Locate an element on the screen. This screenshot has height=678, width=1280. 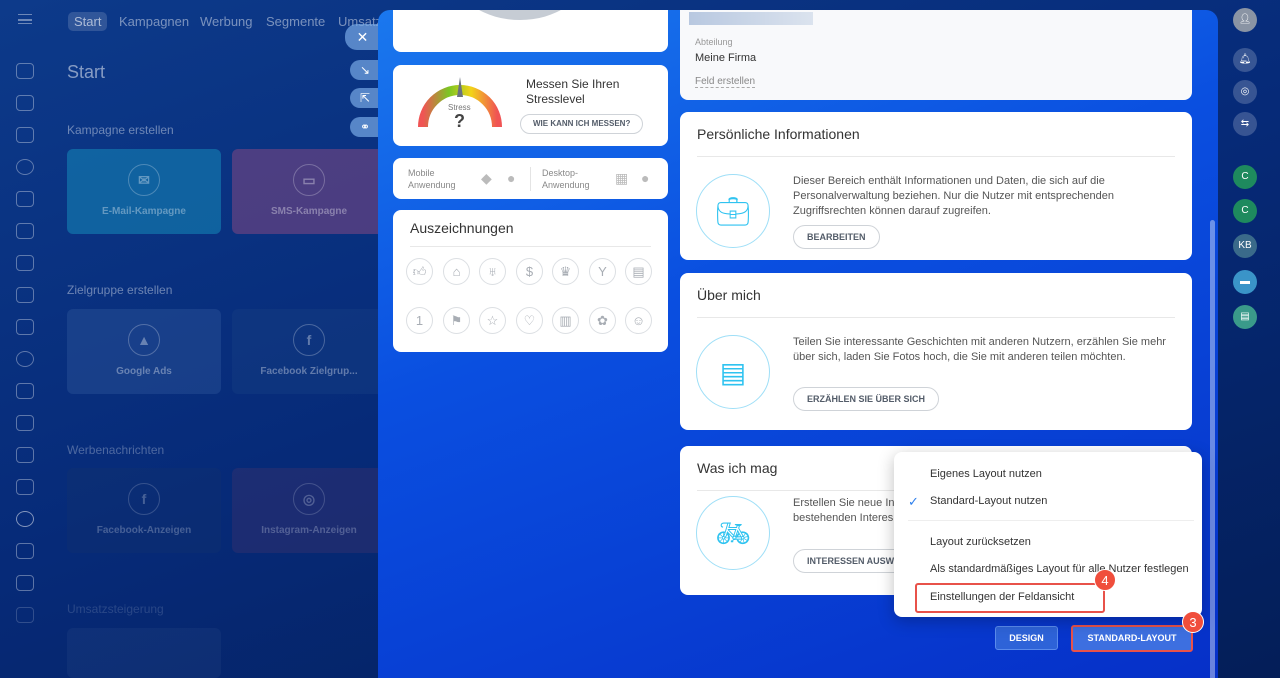
workgroup-kb: KB is located at coordinates (1245, 246).